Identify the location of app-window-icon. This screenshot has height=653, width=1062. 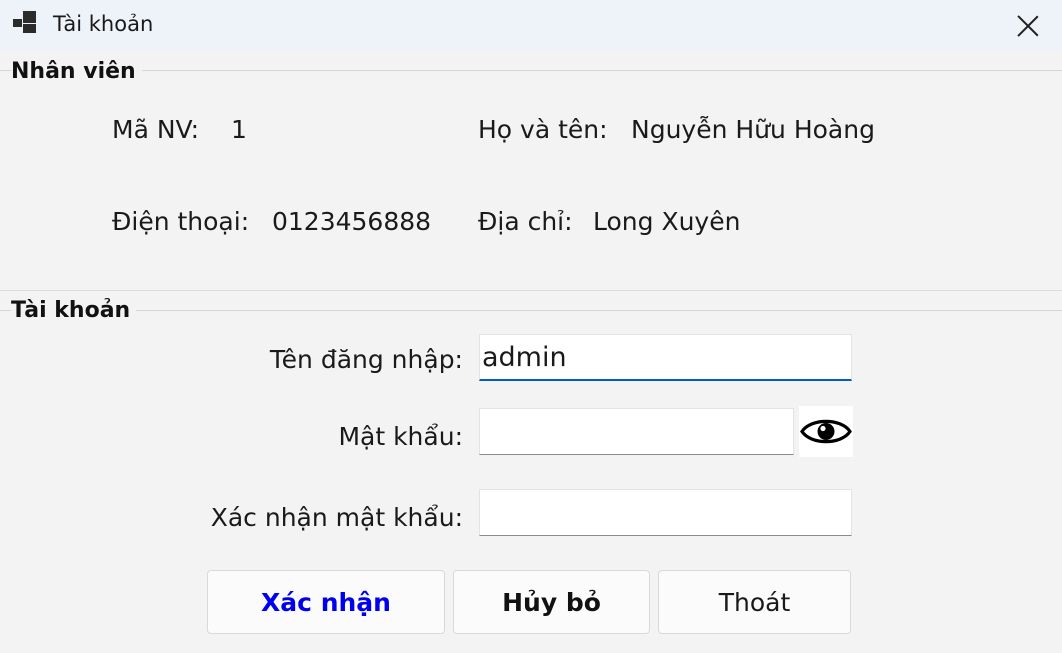
(25, 22).